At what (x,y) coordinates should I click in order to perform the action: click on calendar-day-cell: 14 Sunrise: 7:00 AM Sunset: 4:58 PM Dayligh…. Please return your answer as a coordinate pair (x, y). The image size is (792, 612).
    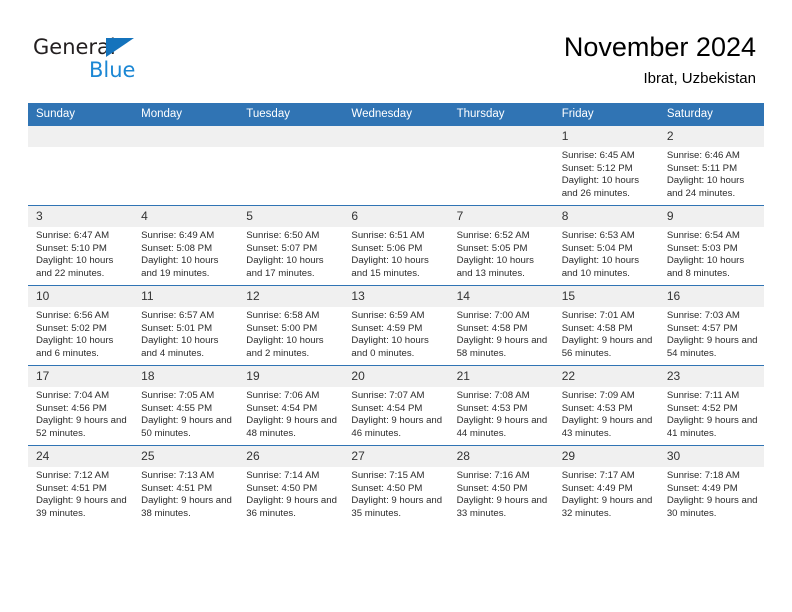
    Looking at the image, I should click on (501, 325).